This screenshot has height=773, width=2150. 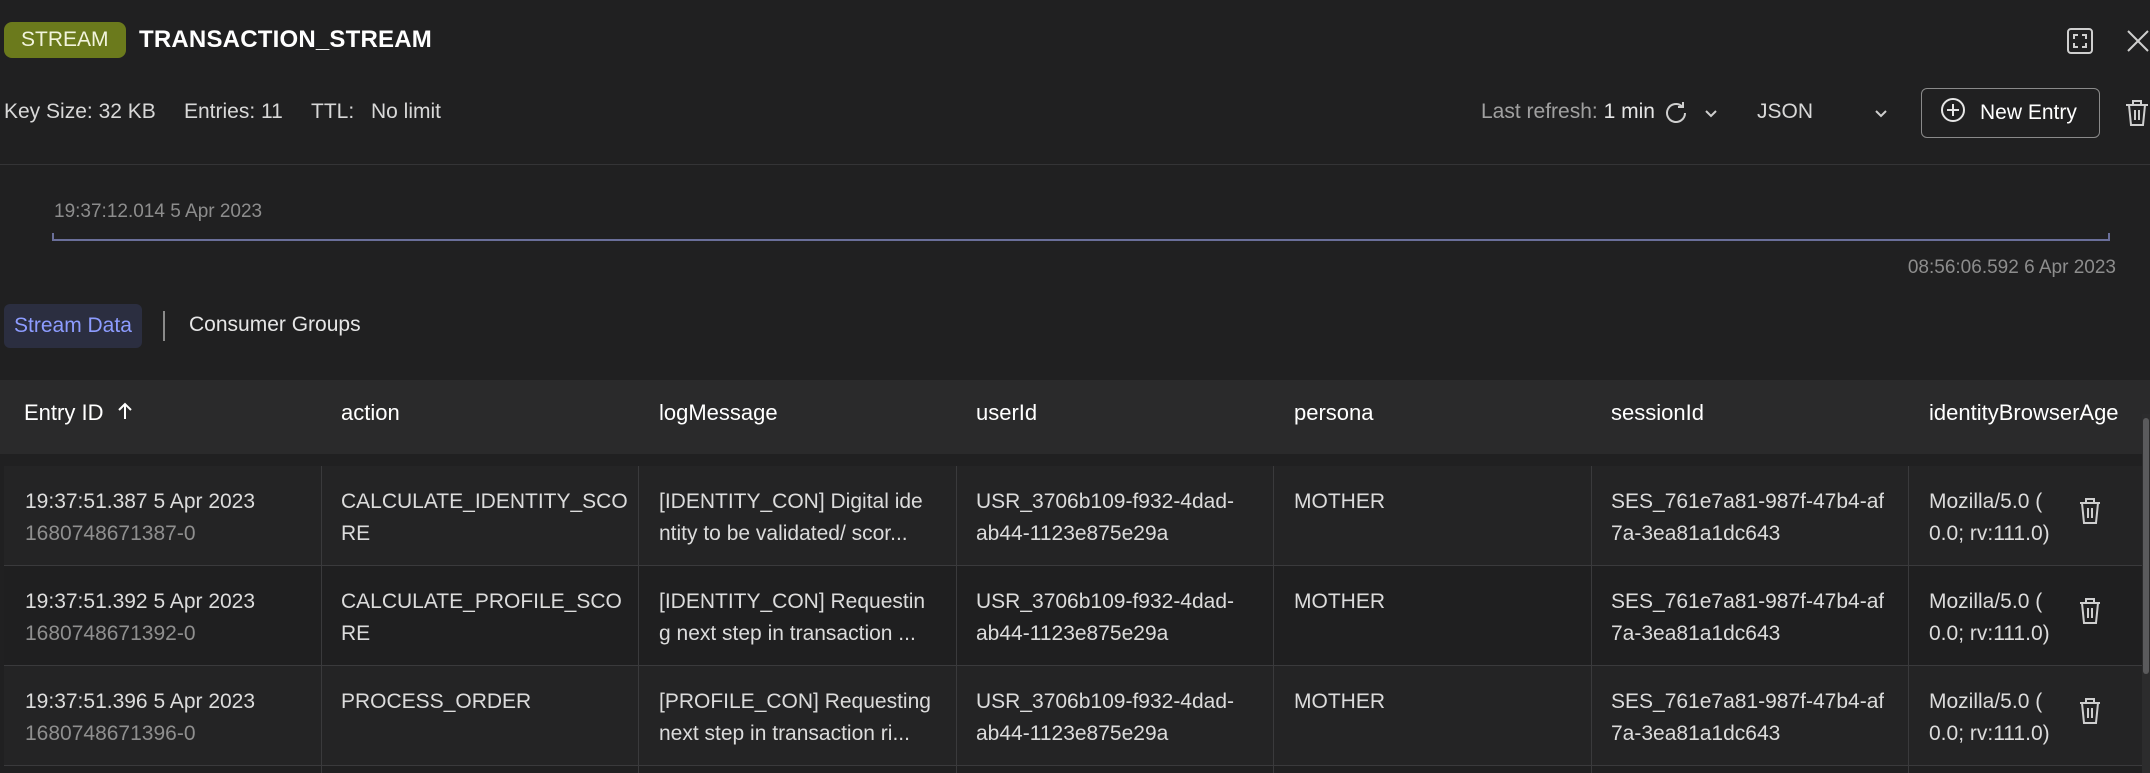 What do you see at coordinates (2146, 546) in the screenshot?
I see `table-scrollbar-thumb` at bounding box center [2146, 546].